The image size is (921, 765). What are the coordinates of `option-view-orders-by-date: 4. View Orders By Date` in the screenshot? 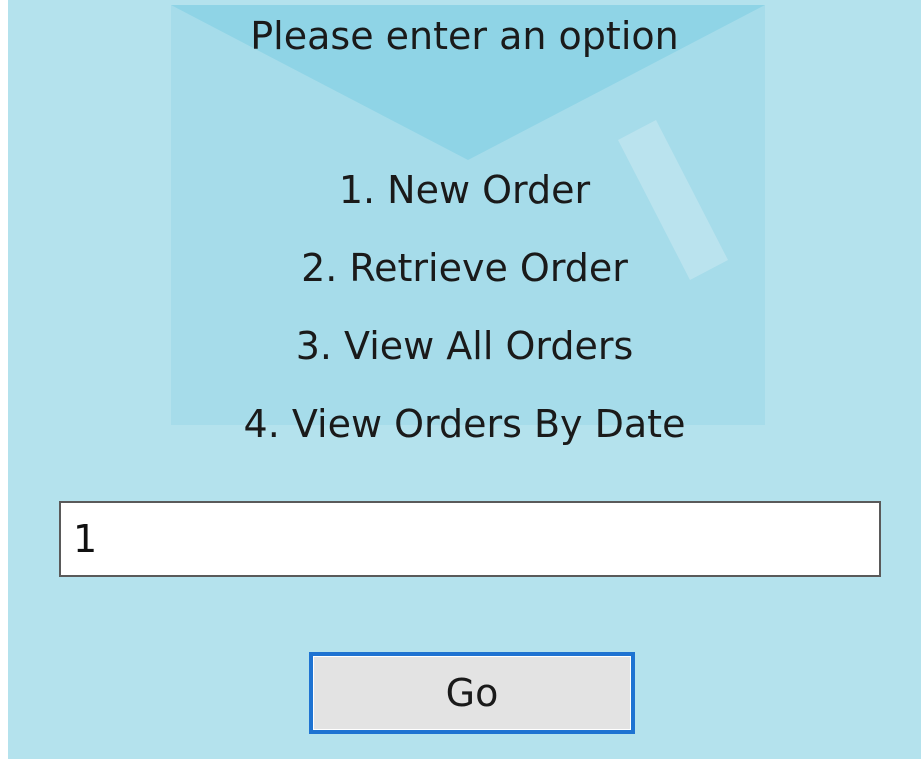 It's located at (464, 424).